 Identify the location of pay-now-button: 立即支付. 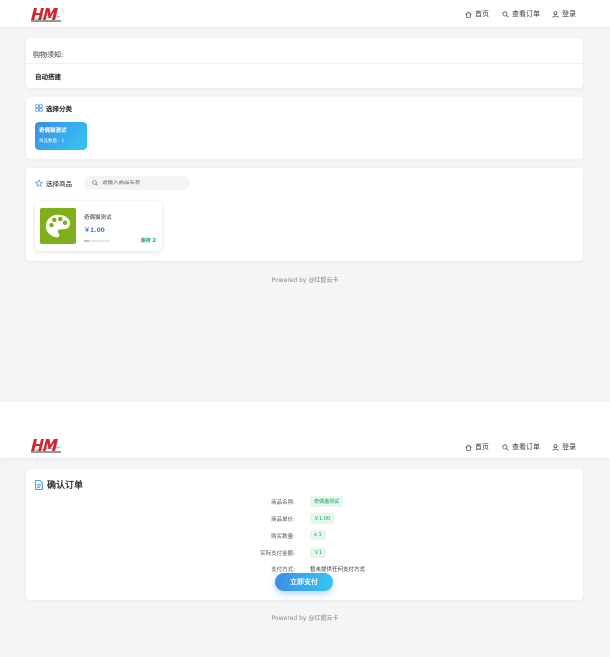
(304, 582).